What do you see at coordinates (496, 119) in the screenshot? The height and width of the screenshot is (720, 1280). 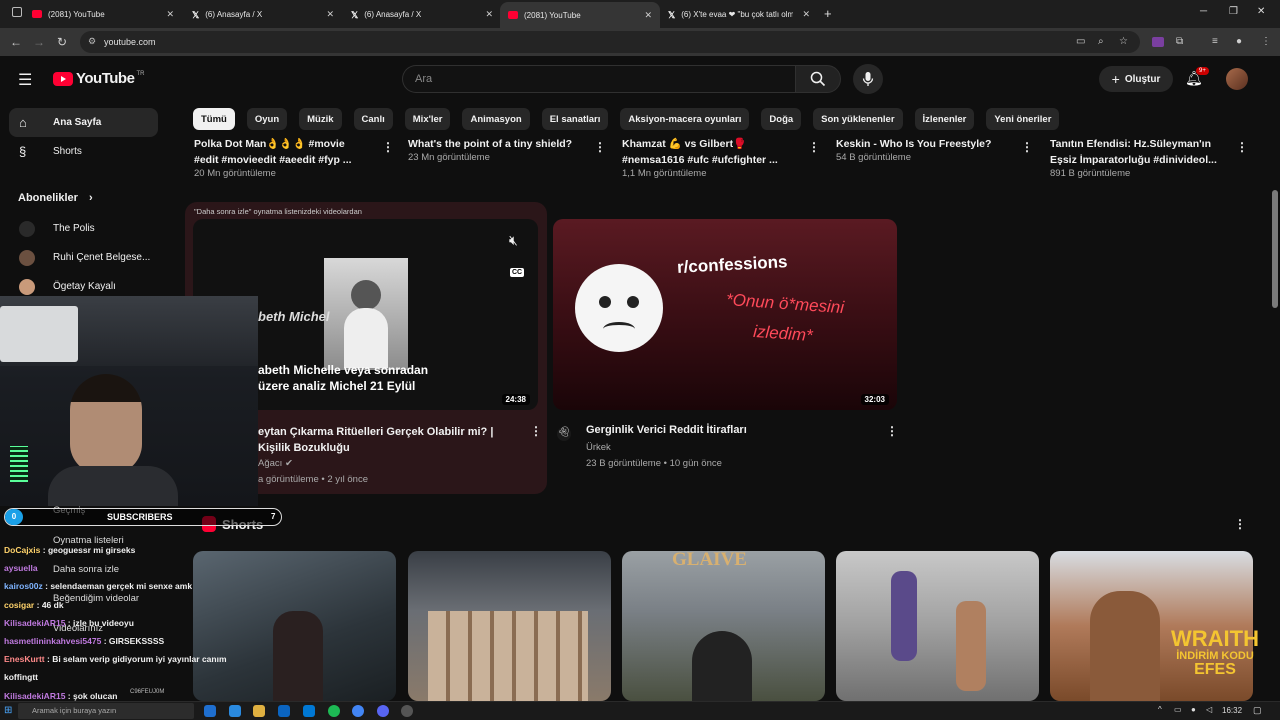 I see `filter-chip: Animasyon` at bounding box center [496, 119].